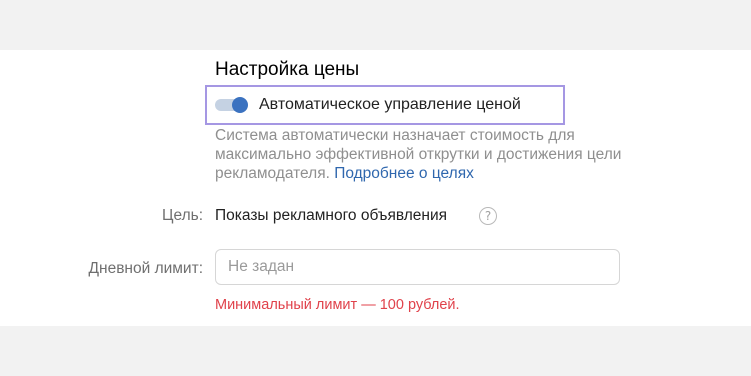 This screenshot has height=376, width=751. Describe the element at coordinates (337, 305) in the screenshot. I see `daily-limit-error: Минимальный лимит — 100 рублей.` at that location.